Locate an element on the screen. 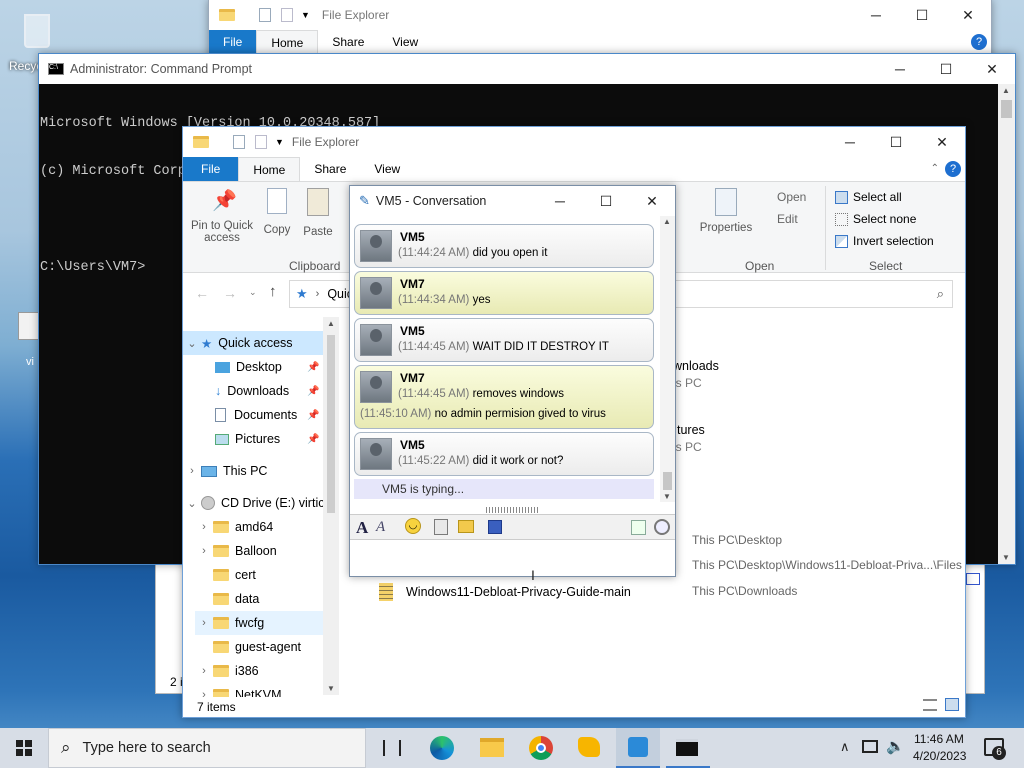  select-none-button: Select none is located at coordinates (875, 219).